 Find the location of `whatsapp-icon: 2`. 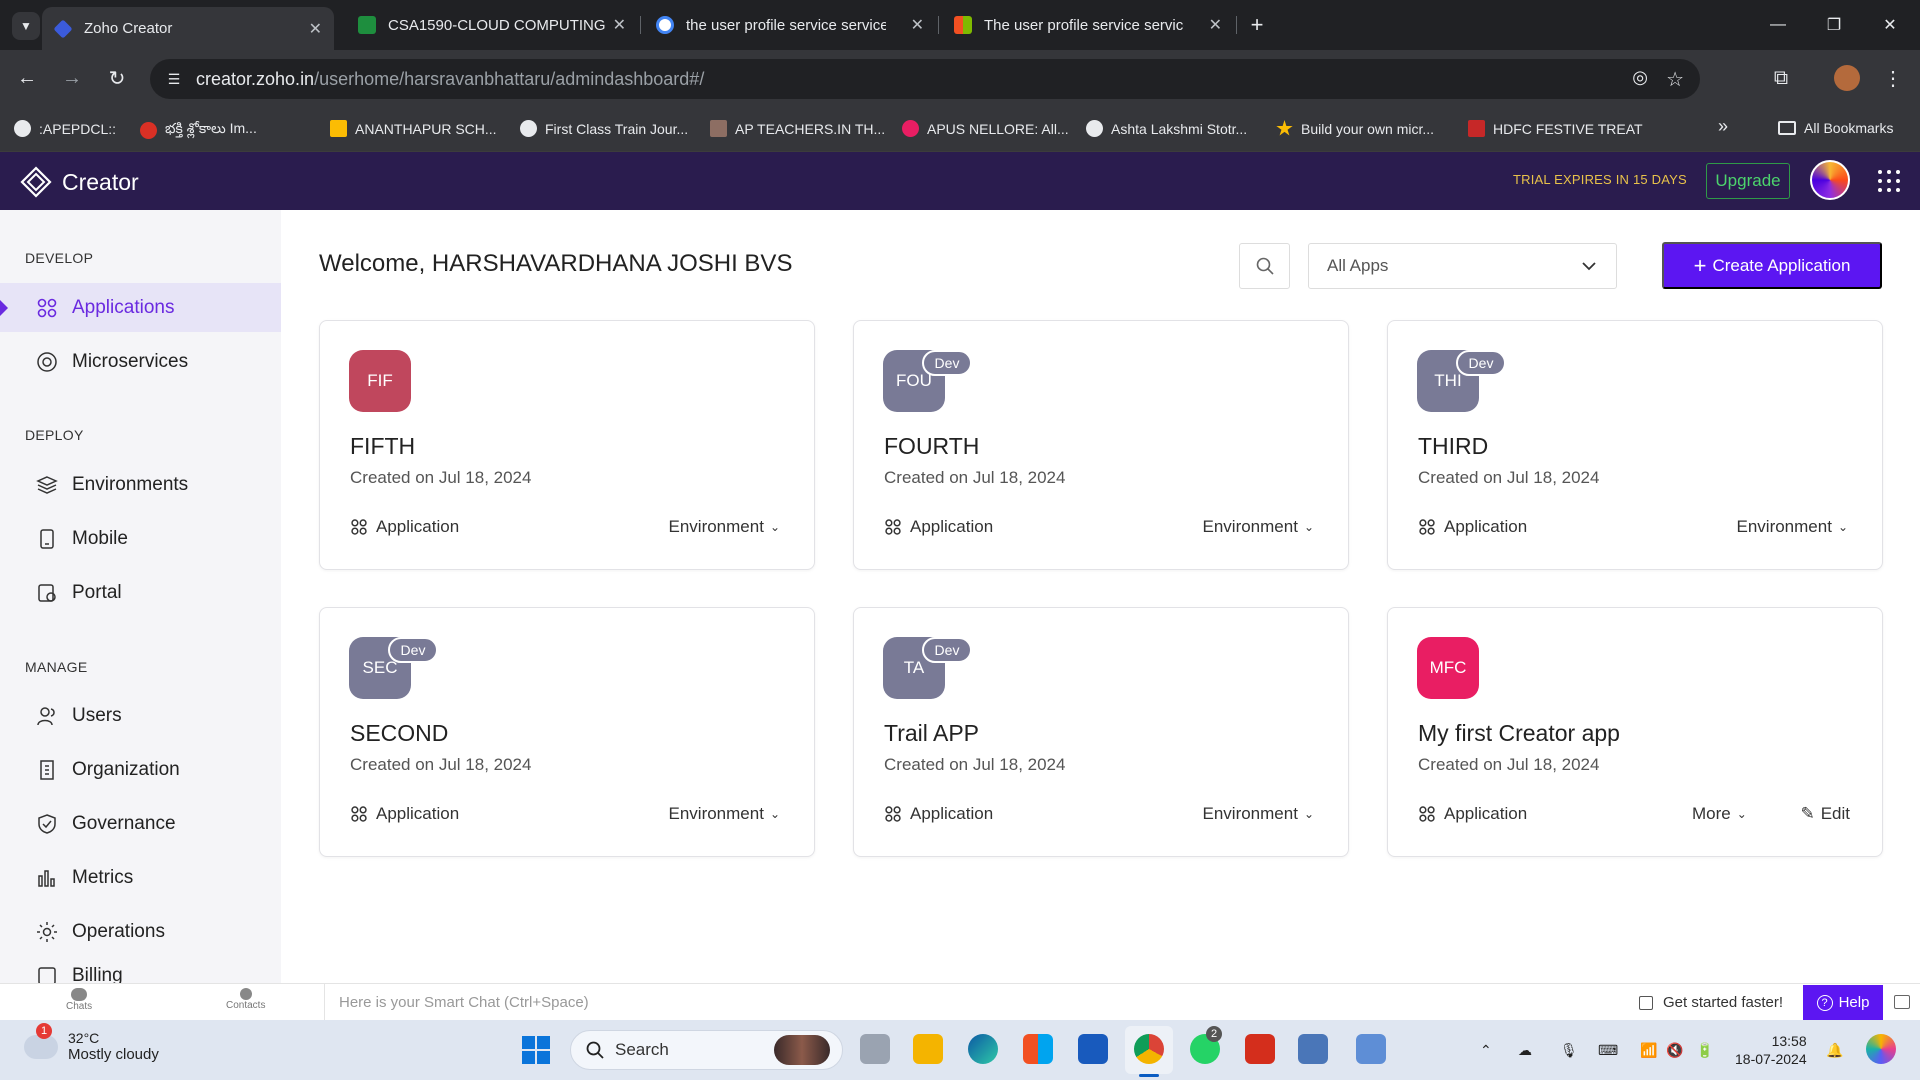

whatsapp-icon: 2 is located at coordinates (1206, 1045).